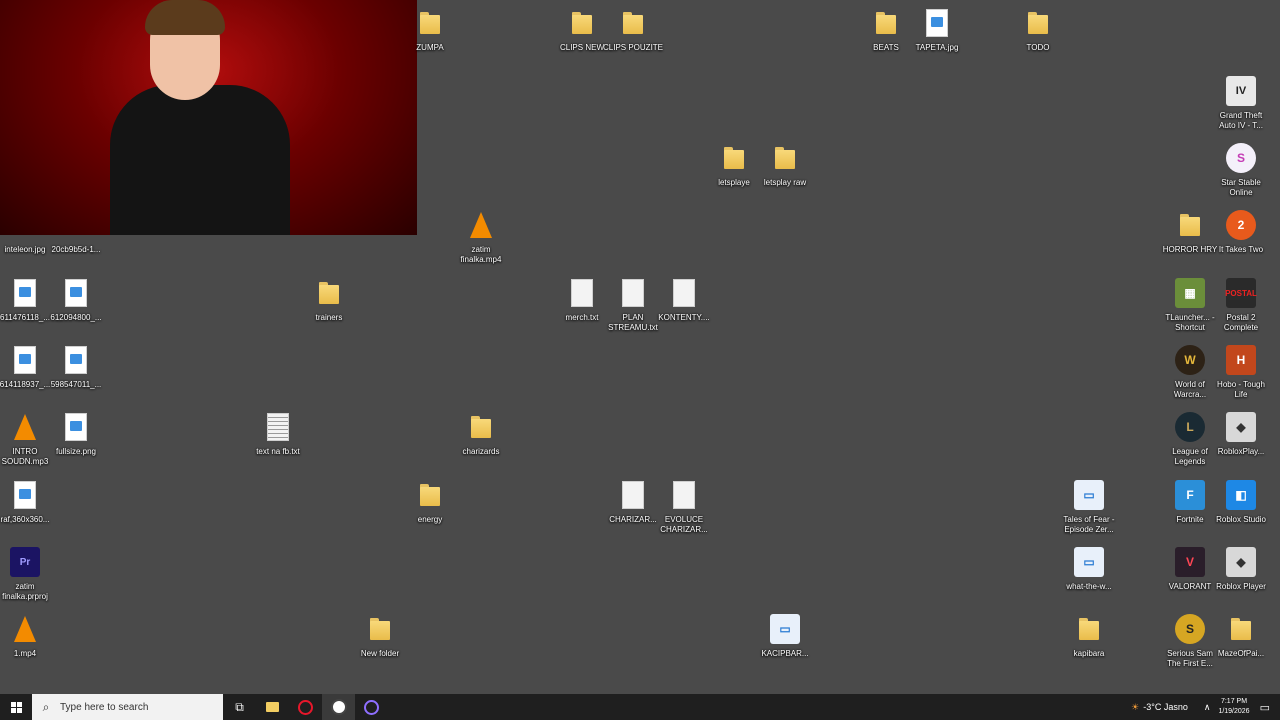 The height and width of the screenshot is (720, 1280). I want to click on search-icon: ⌕, so click(46, 706).